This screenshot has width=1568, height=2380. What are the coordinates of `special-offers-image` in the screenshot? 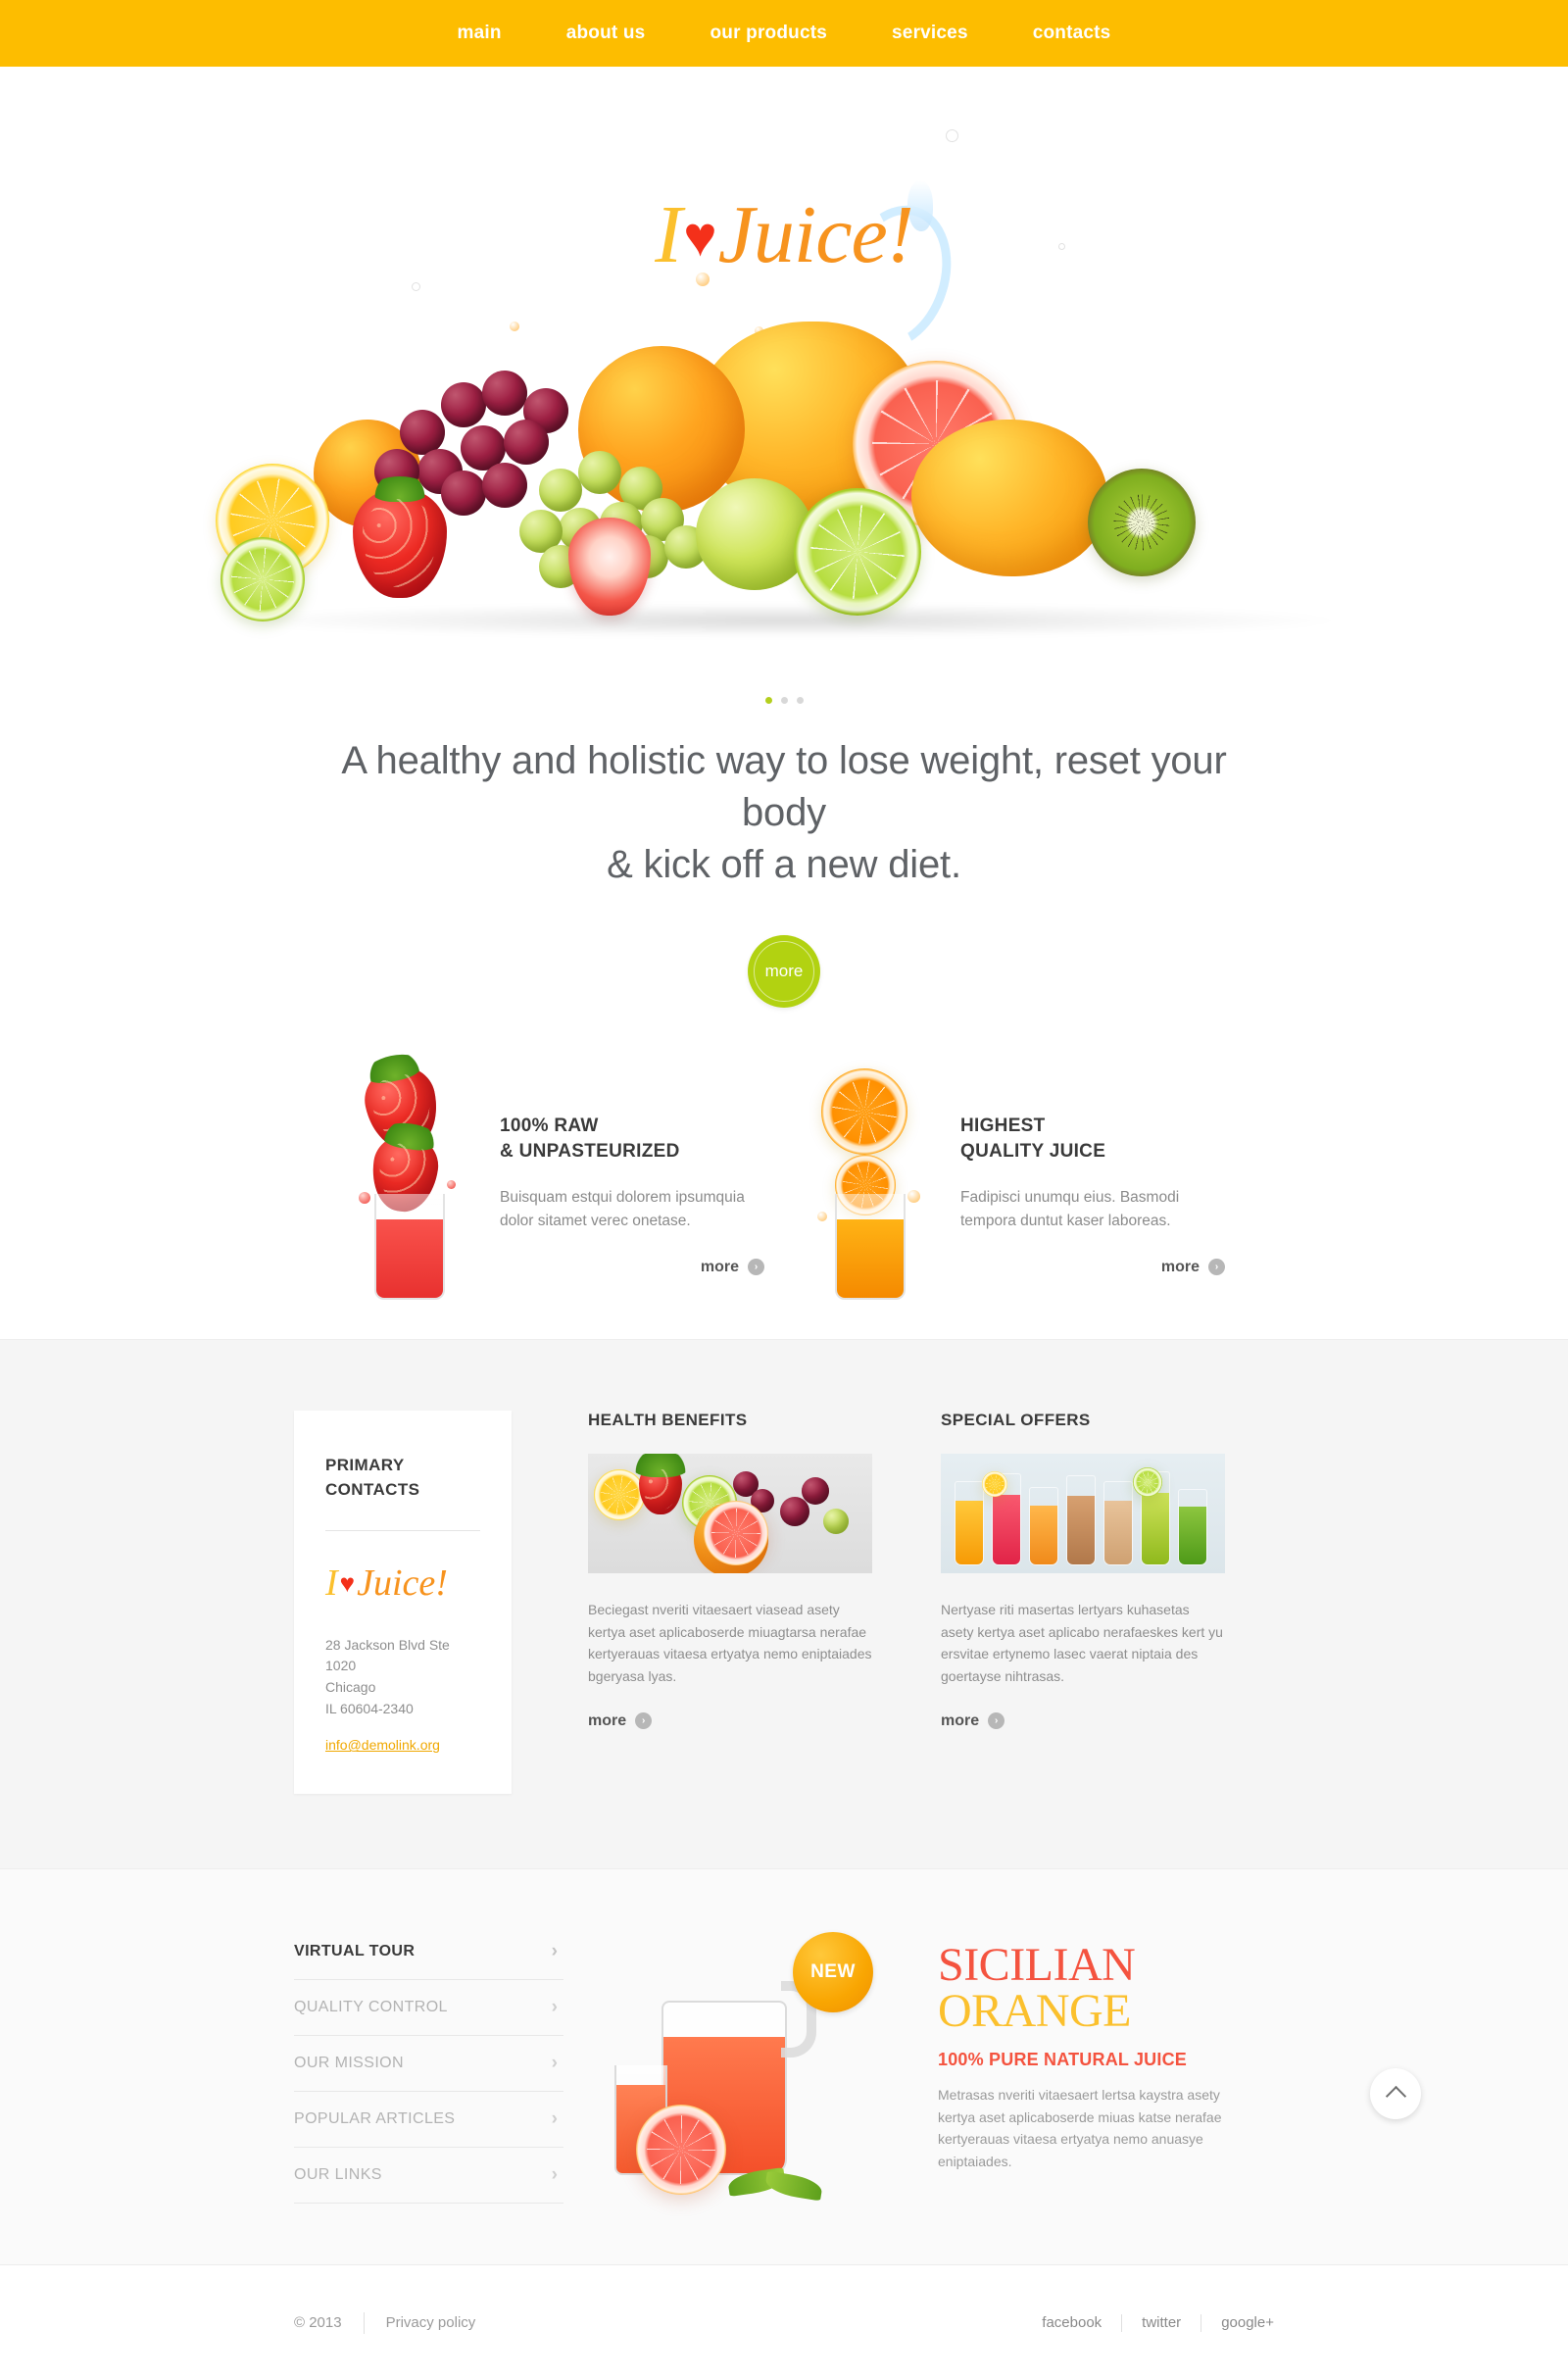 It's located at (1083, 1514).